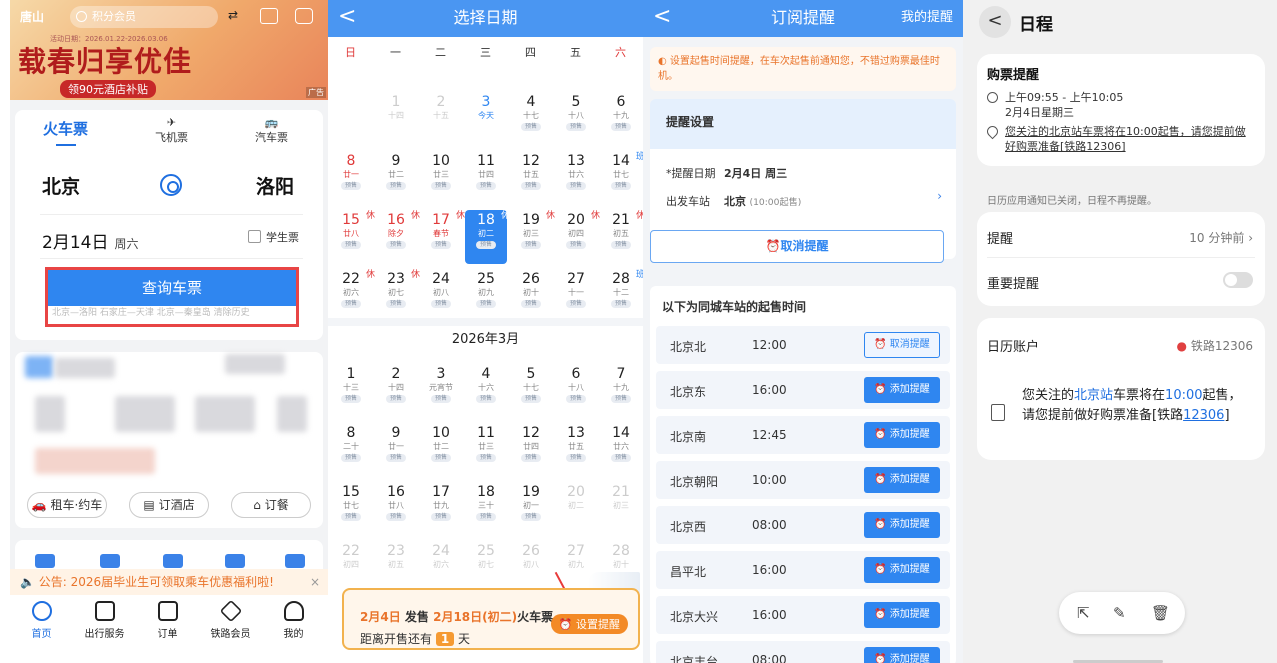 Image resolution: width=1277 pixels, height=663 pixels. What do you see at coordinates (271, 130) in the screenshot?
I see `tab-bus: 🚌 汽车票` at bounding box center [271, 130].